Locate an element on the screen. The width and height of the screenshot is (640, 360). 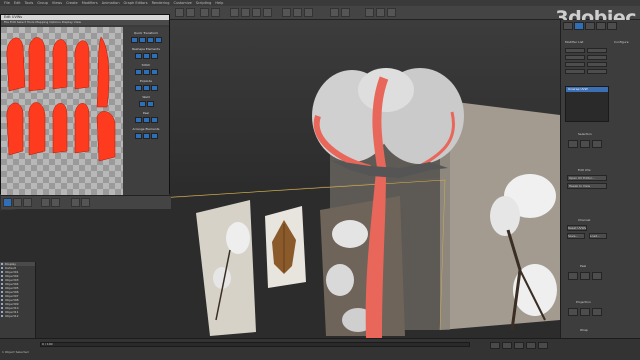
unlink-icon is located at coordinates (215, 12).